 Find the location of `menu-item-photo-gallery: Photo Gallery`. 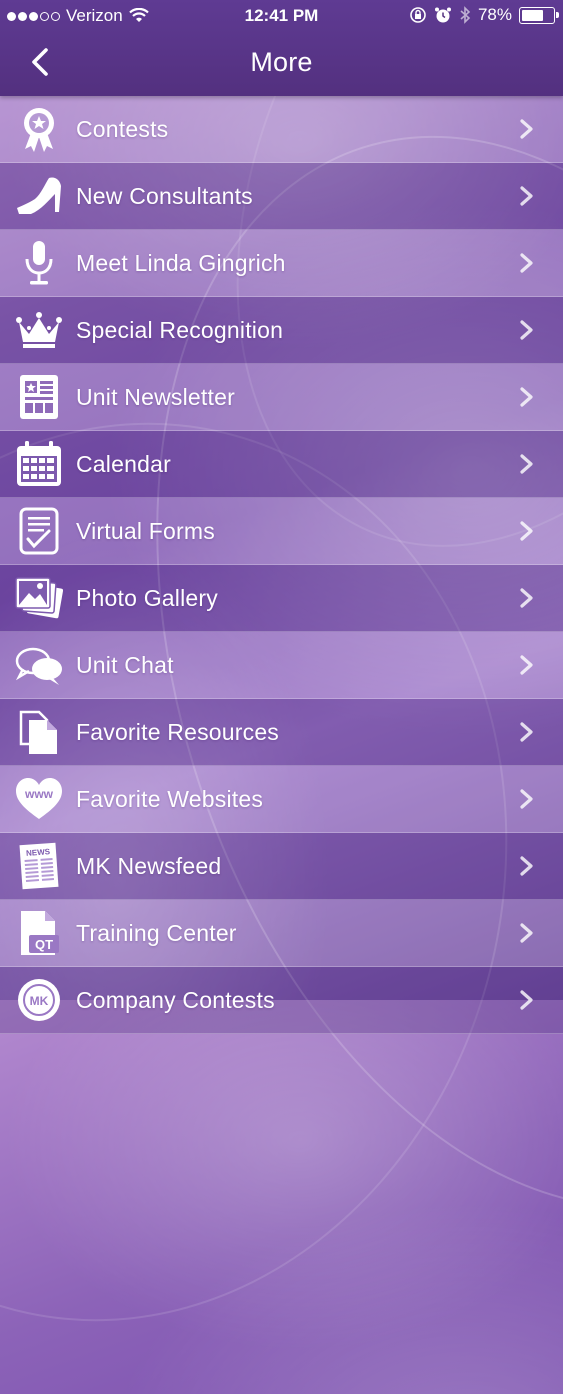

menu-item-photo-gallery: Photo Gallery is located at coordinates (281, 598).